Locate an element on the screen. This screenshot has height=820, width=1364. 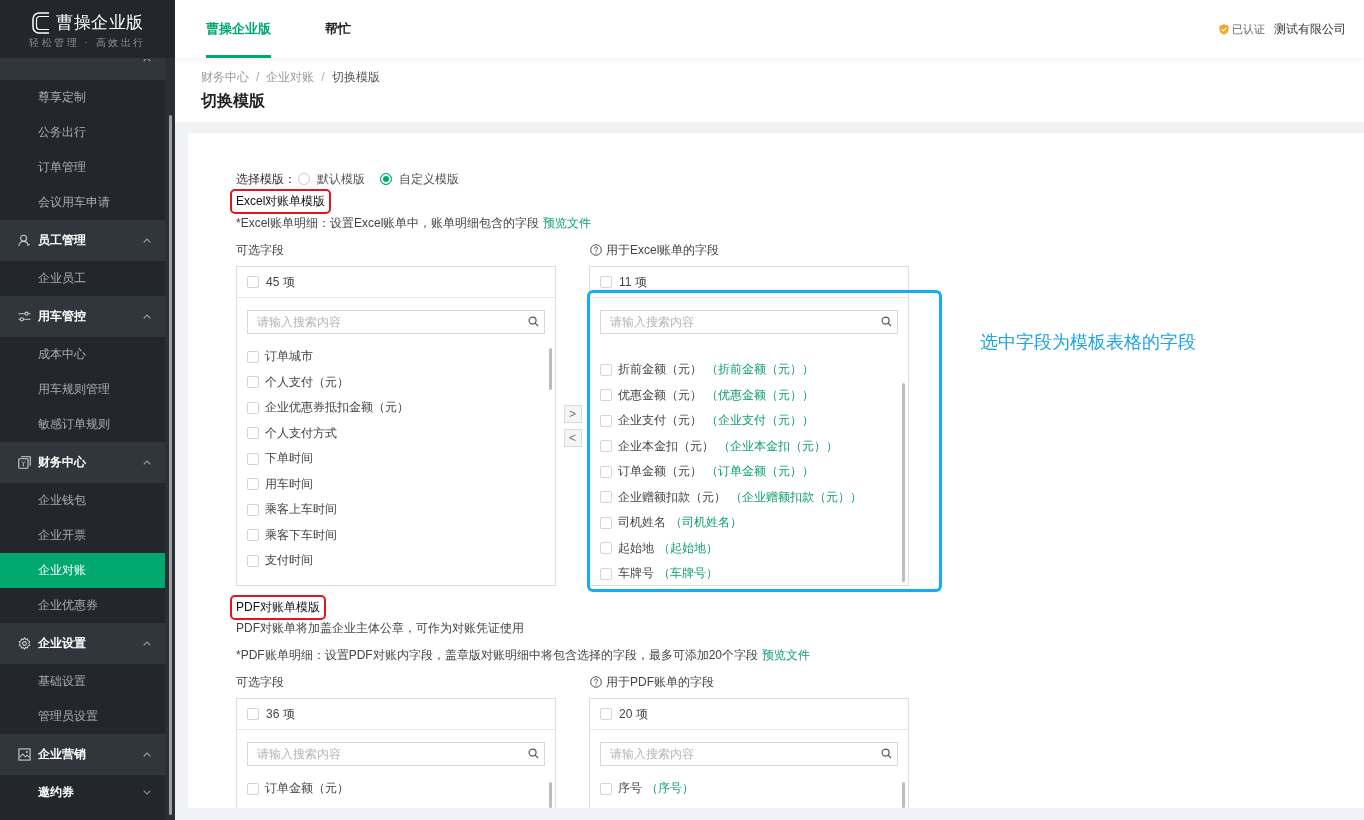
sidebar-group-header: 员工管理 is located at coordinates (82, 240).